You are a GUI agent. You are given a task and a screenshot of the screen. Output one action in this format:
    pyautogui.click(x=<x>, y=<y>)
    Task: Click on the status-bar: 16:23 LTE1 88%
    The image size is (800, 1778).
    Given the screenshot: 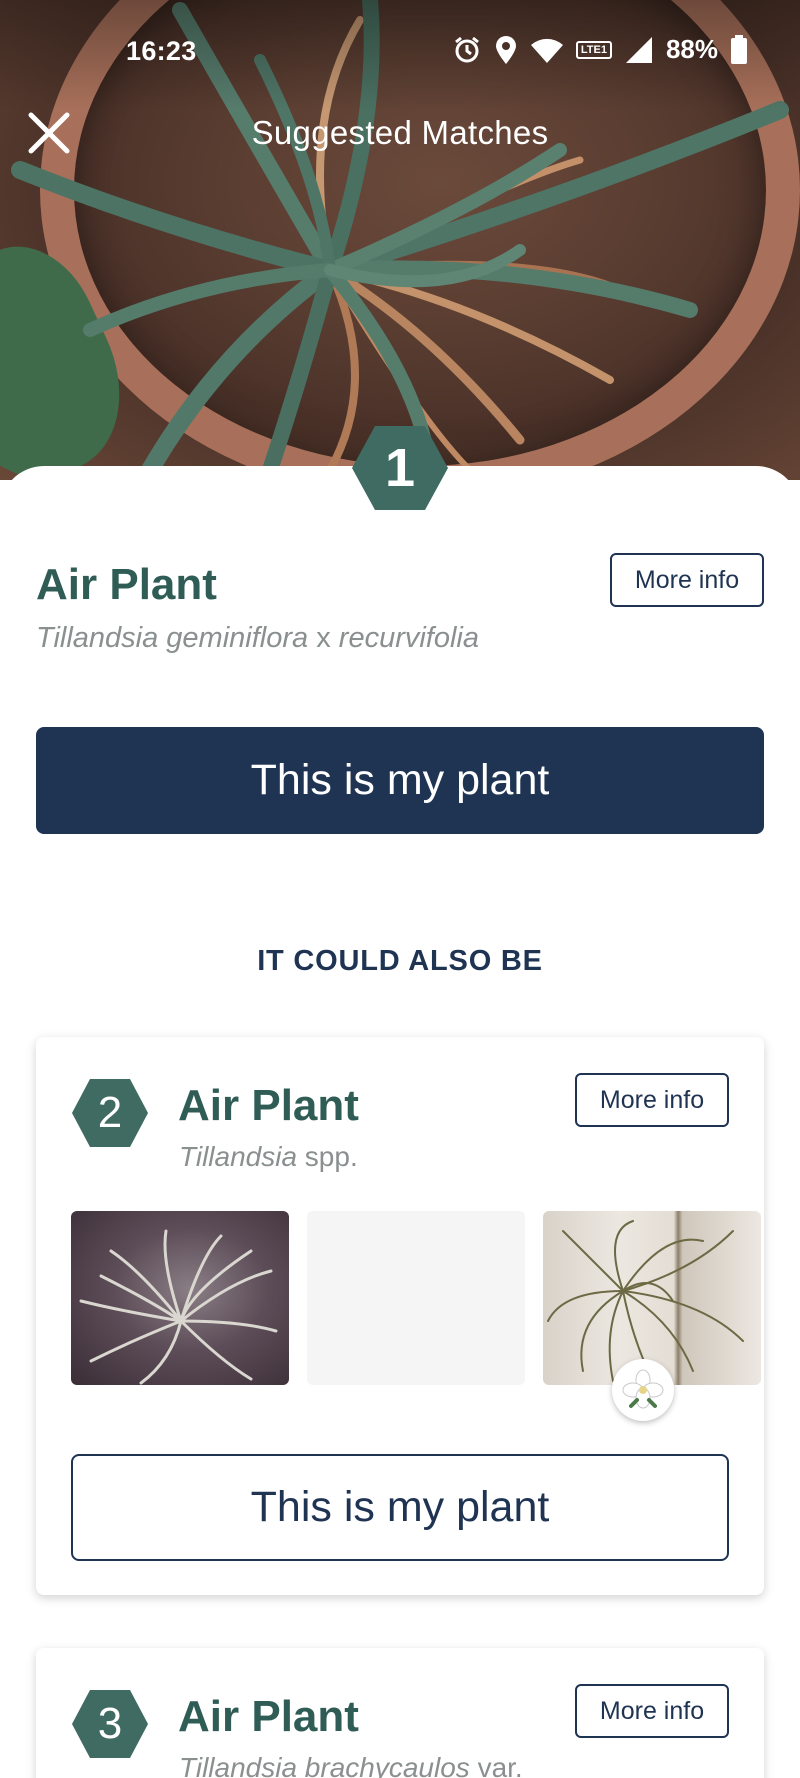 What is the action you would take?
    pyautogui.click(x=400, y=52)
    